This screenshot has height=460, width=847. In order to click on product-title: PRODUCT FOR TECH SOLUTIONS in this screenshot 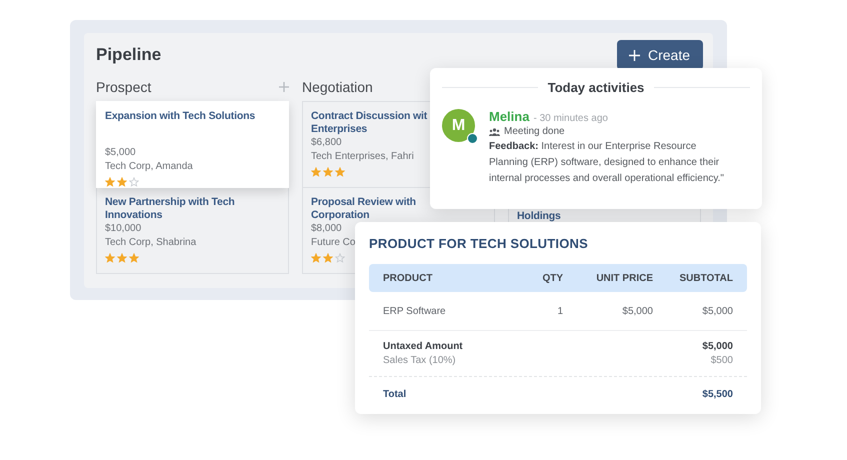, I will do `click(479, 243)`.